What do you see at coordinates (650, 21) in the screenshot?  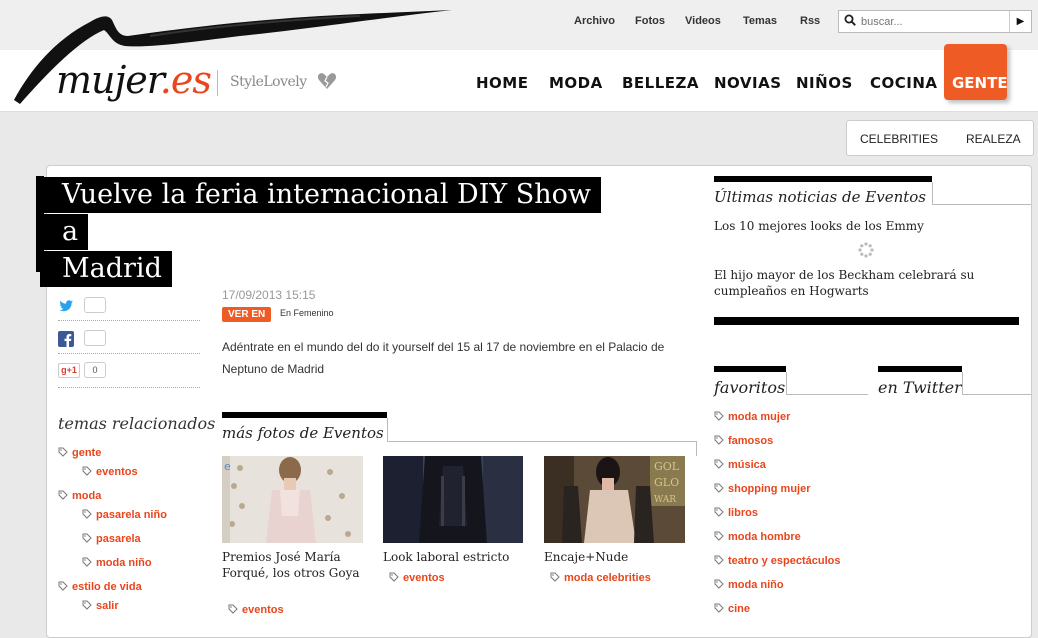 I see `link-fotos: Fotos` at bounding box center [650, 21].